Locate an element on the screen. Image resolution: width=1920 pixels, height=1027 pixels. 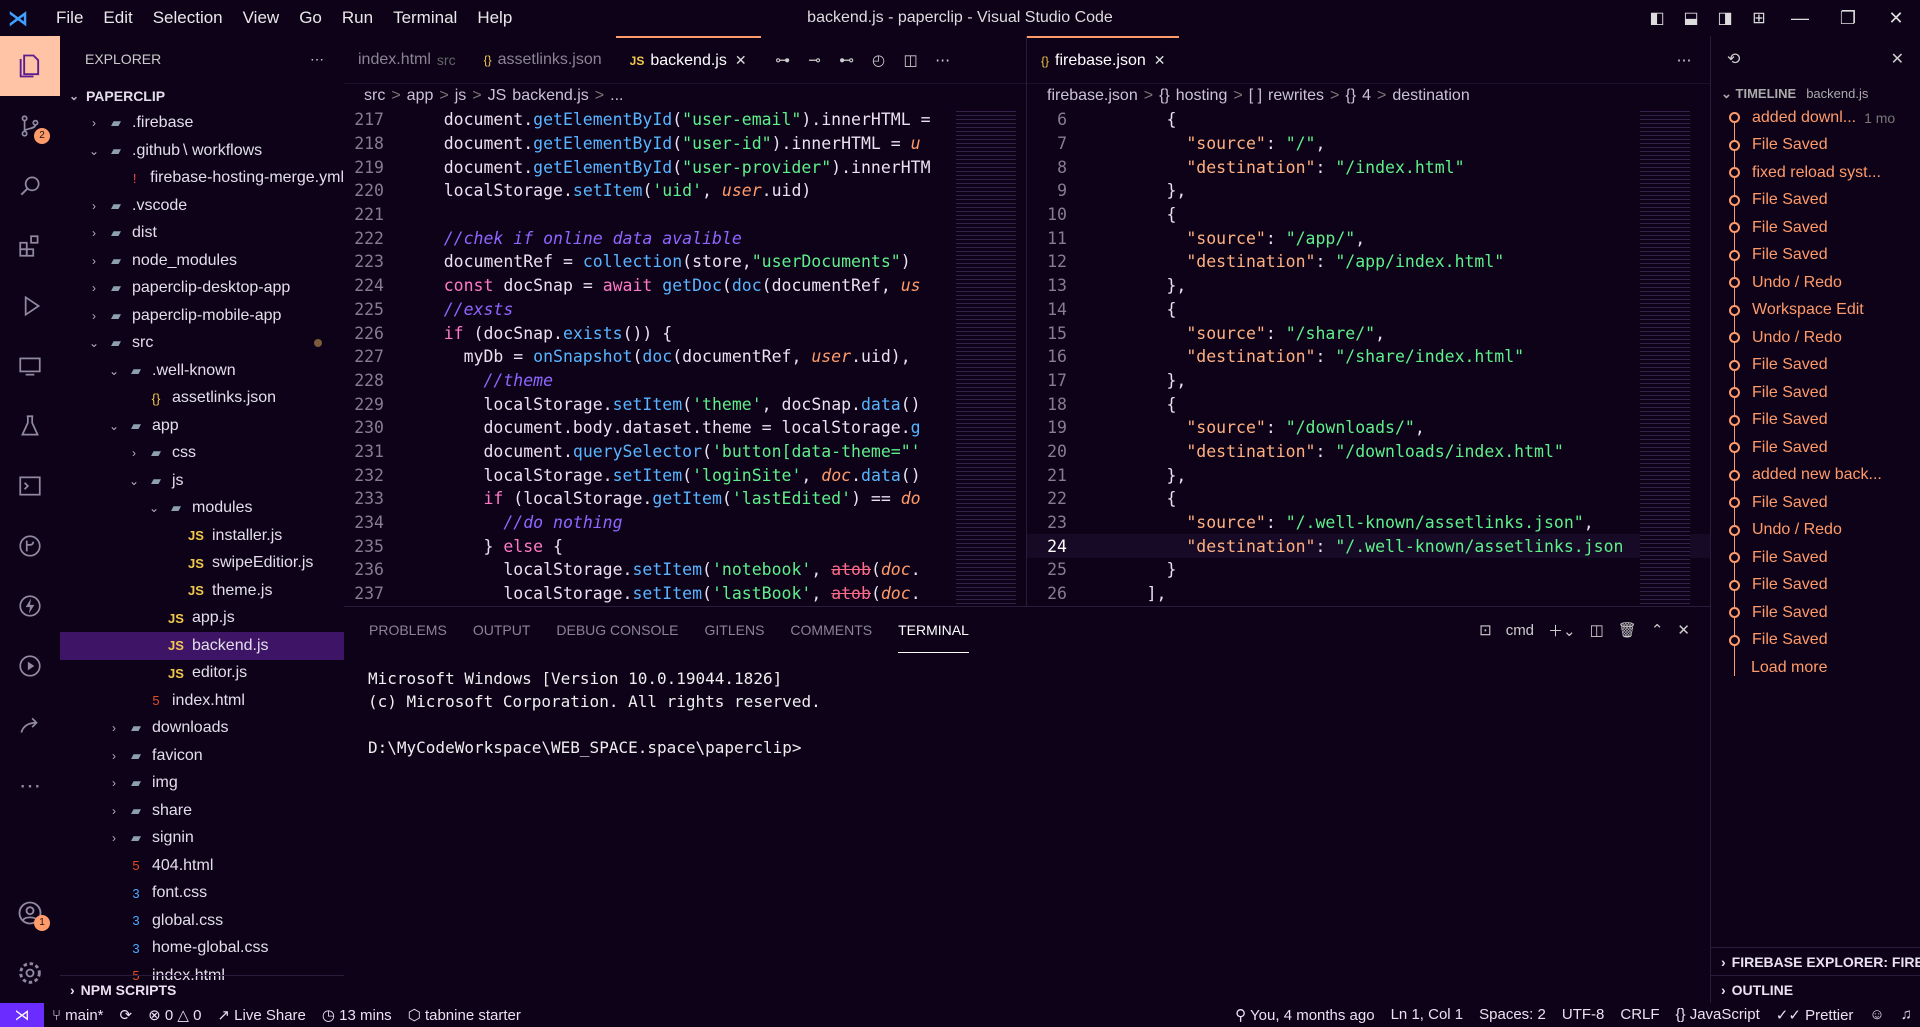
notifications-bell-icon: ♫ is located at coordinates (1906, 1015).